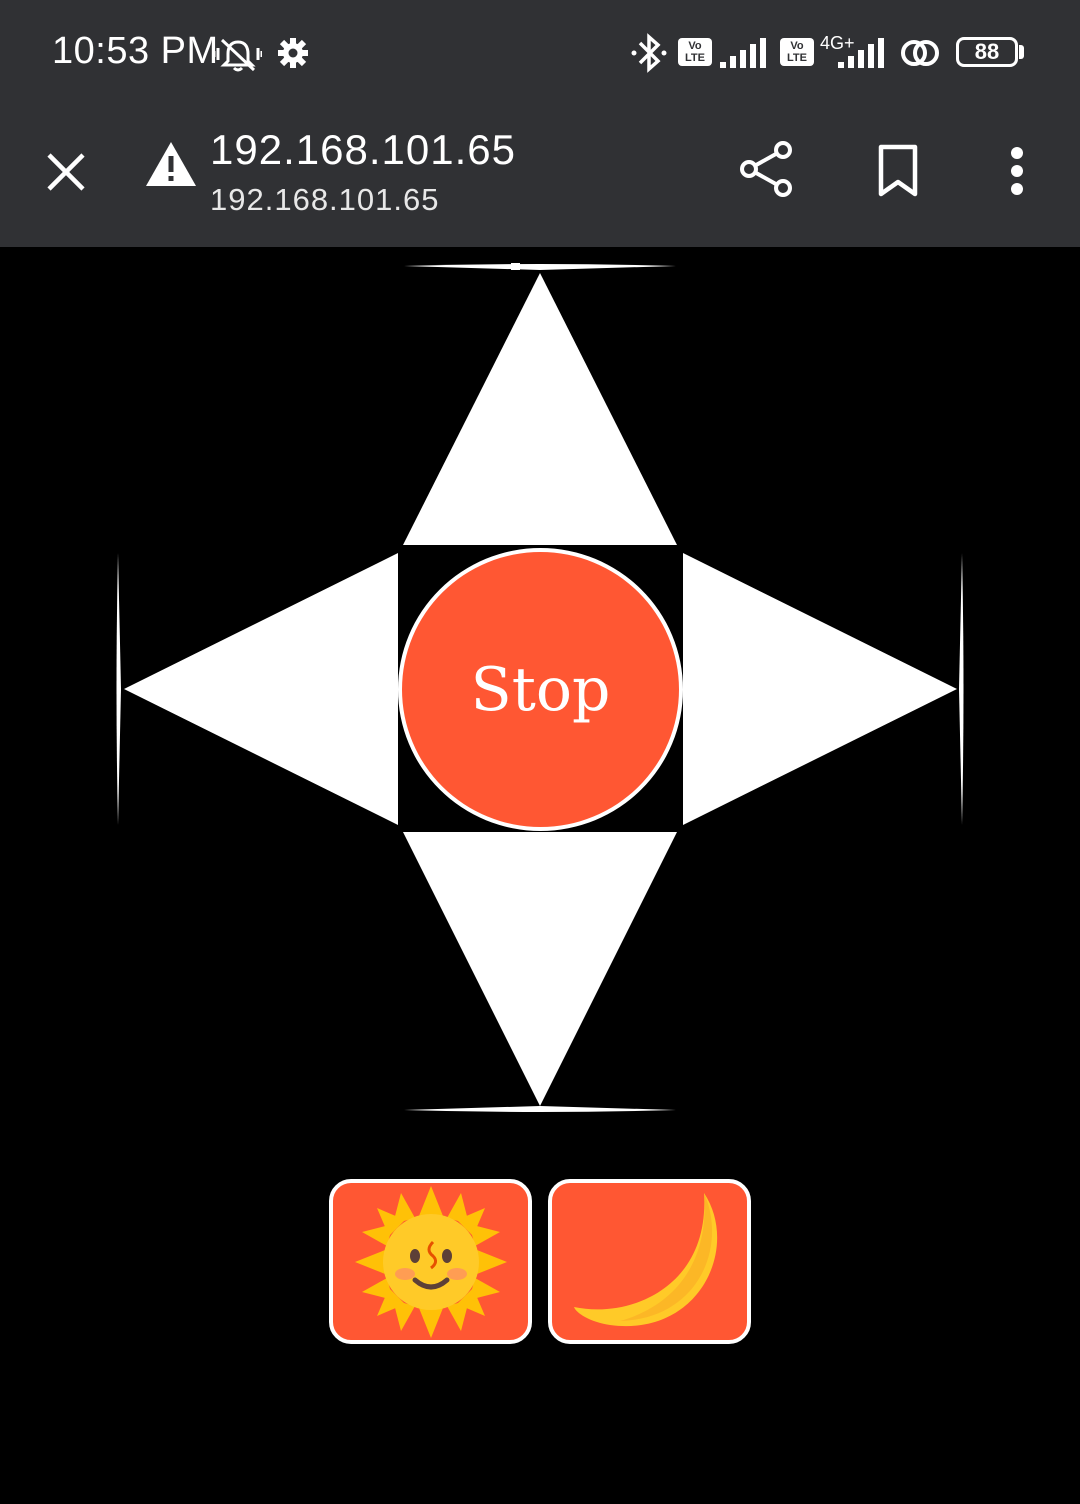 This screenshot has height=1504, width=1080. I want to click on close-icon, so click(66, 172).